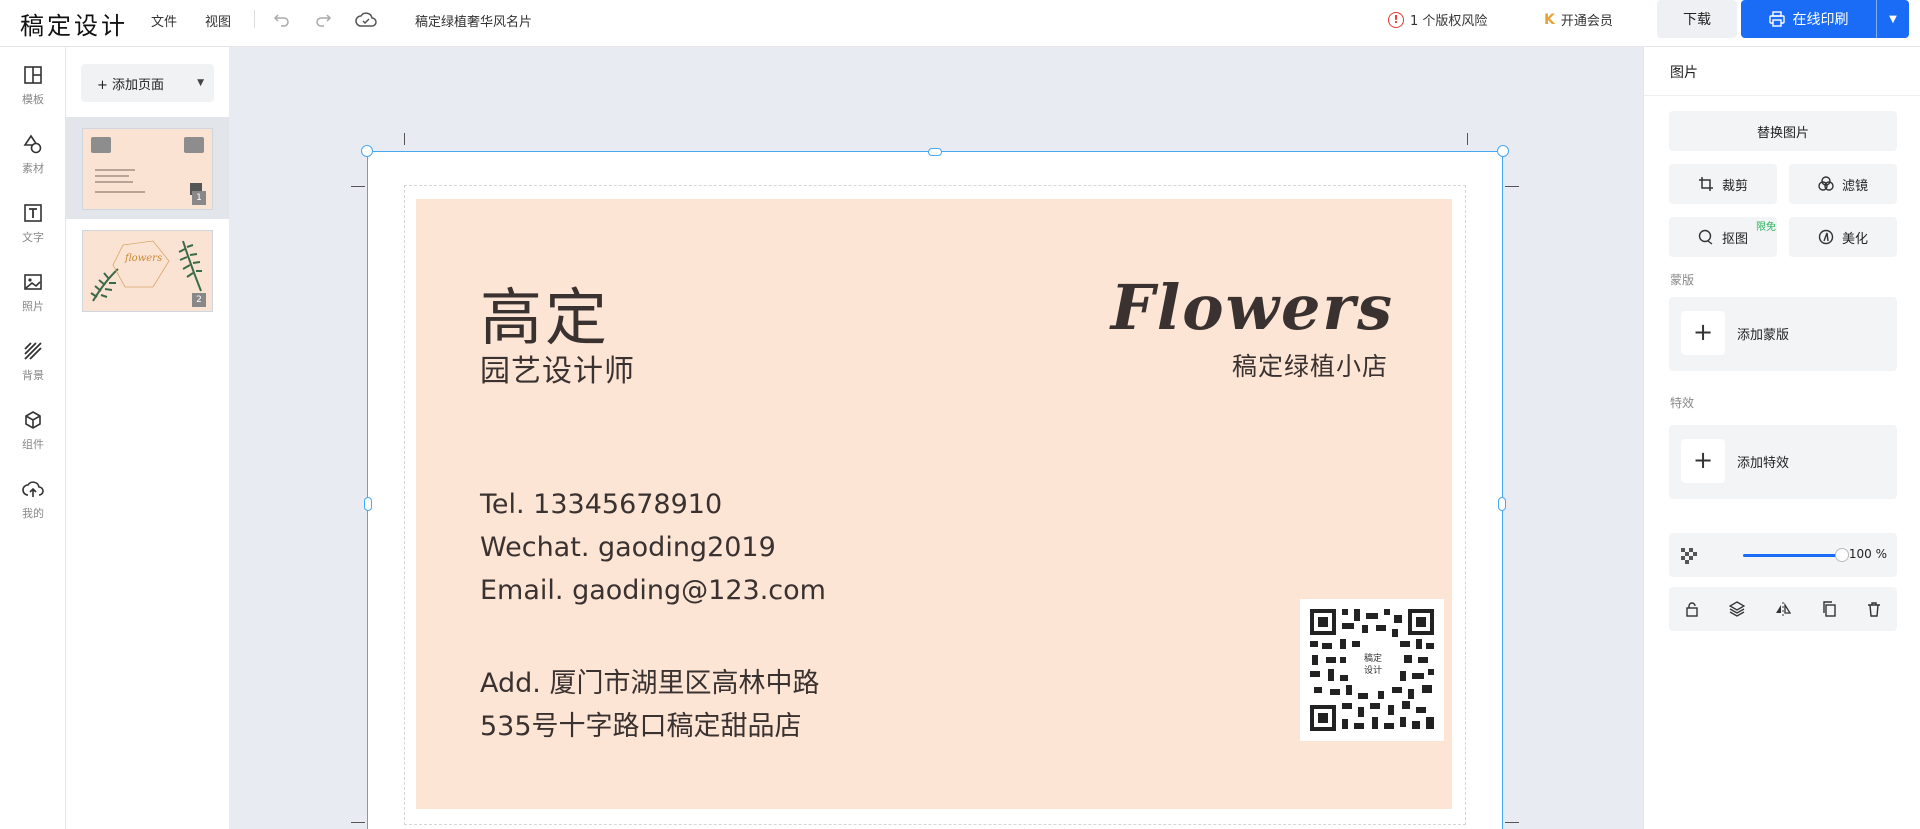 This screenshot has width=1920, height=829. Describe the element at coordinates (33, 237) in the screenshot. I see `tool-text-label: 文字` at that location.